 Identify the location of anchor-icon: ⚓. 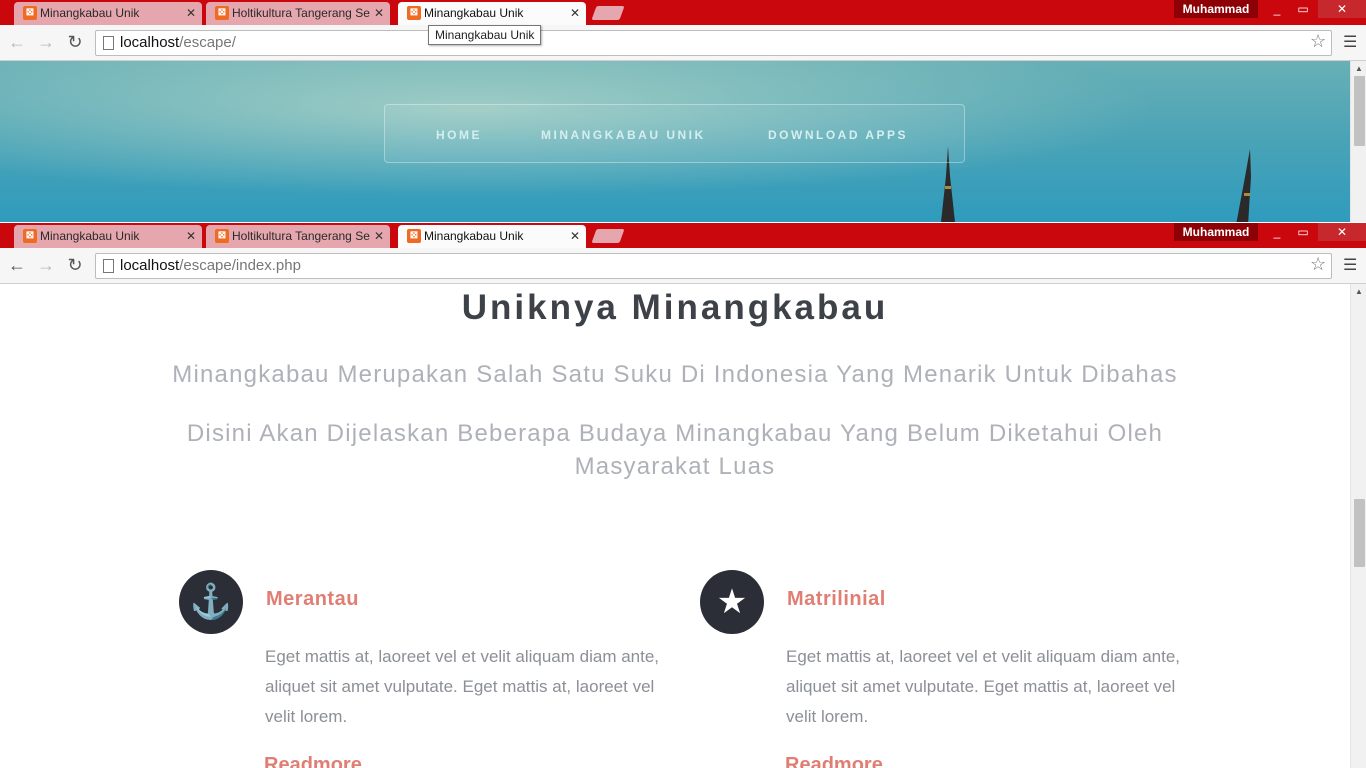
(211, 602).